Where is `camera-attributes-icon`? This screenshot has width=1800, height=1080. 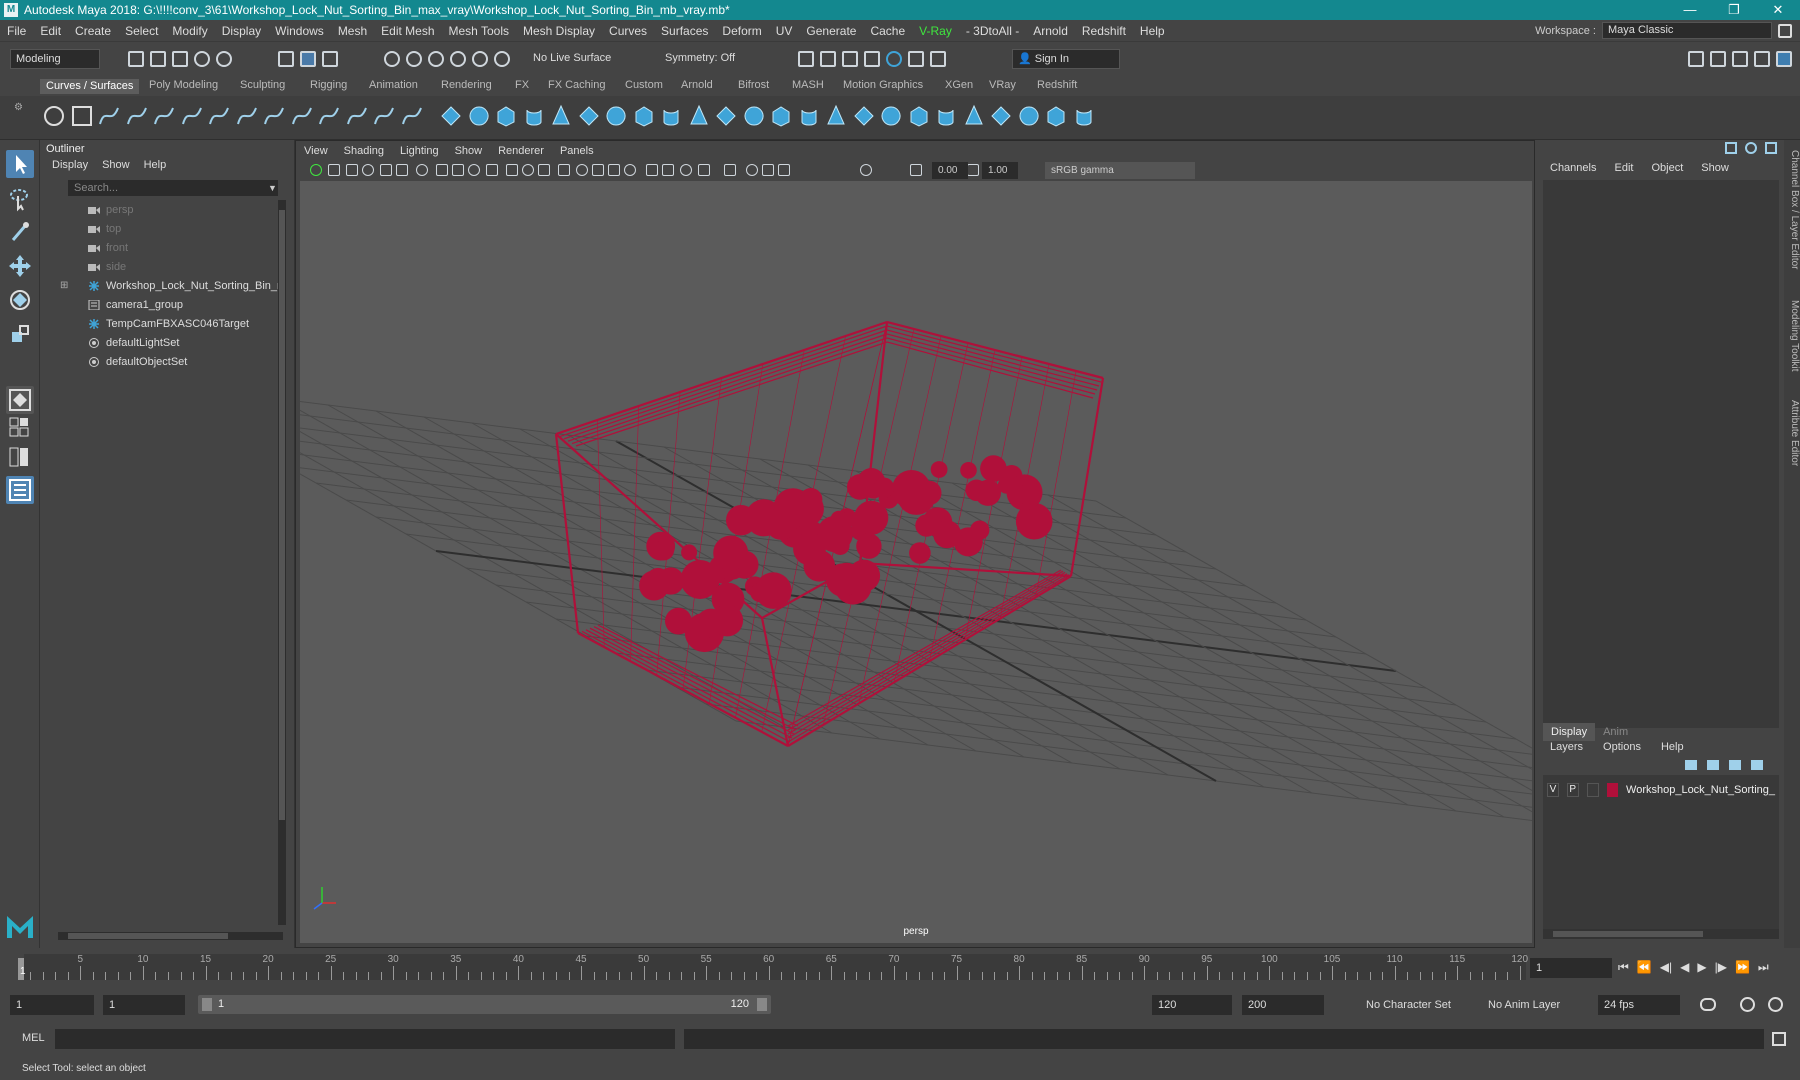 camera-attributes-icon is located at coordinates (334, 170).